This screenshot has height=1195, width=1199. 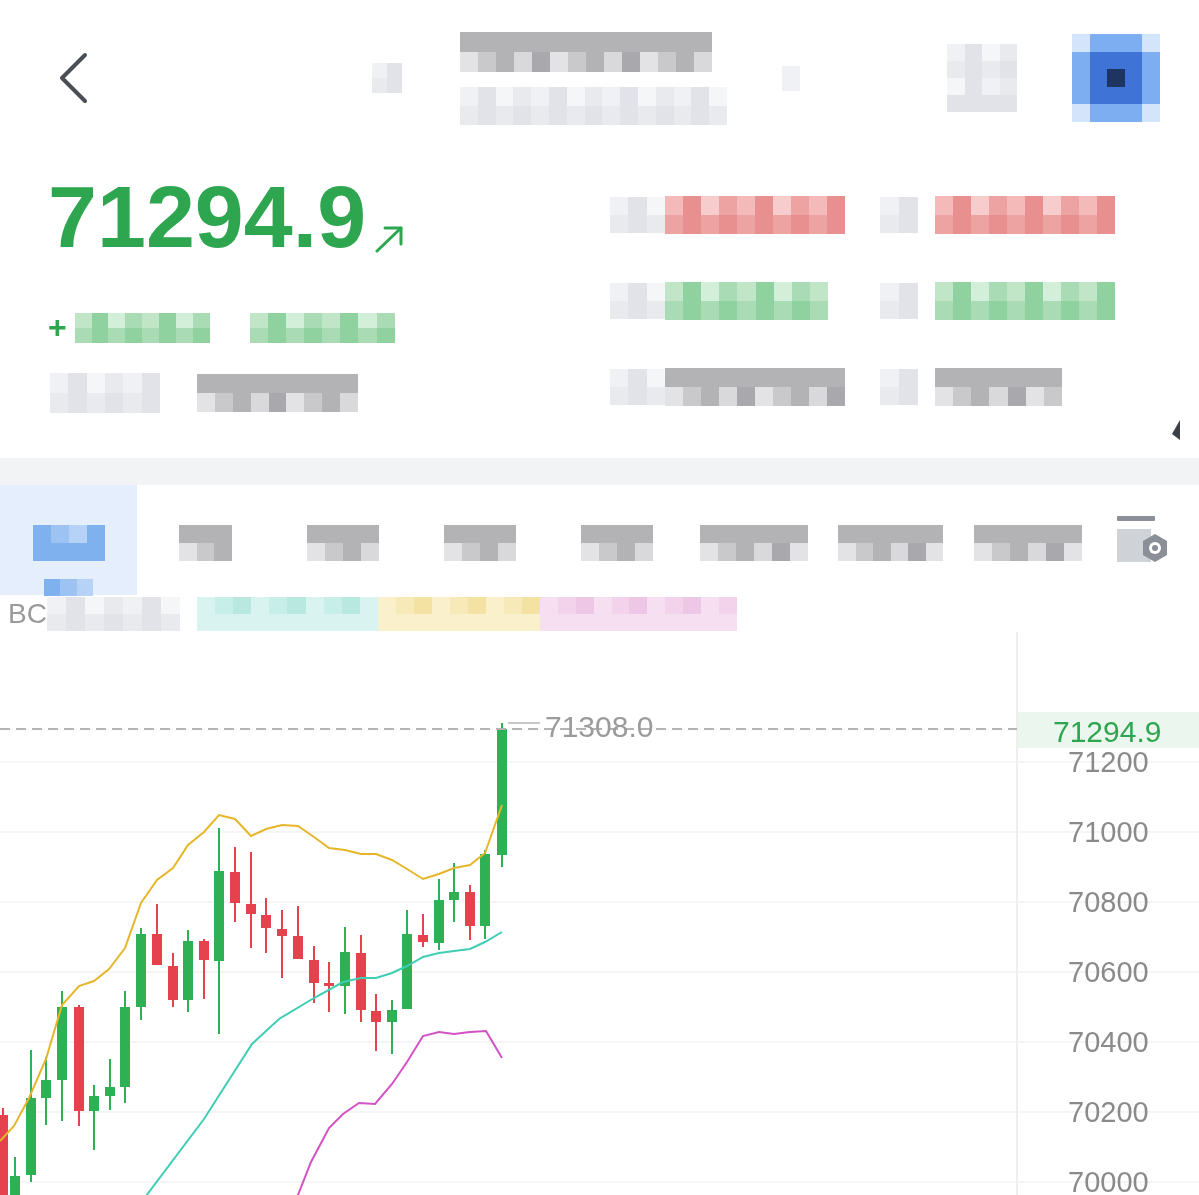 What do you see at coordinates (27, 613) in the screenshot?
I see `indicator-label: BC` at bounding box center [27, 613].